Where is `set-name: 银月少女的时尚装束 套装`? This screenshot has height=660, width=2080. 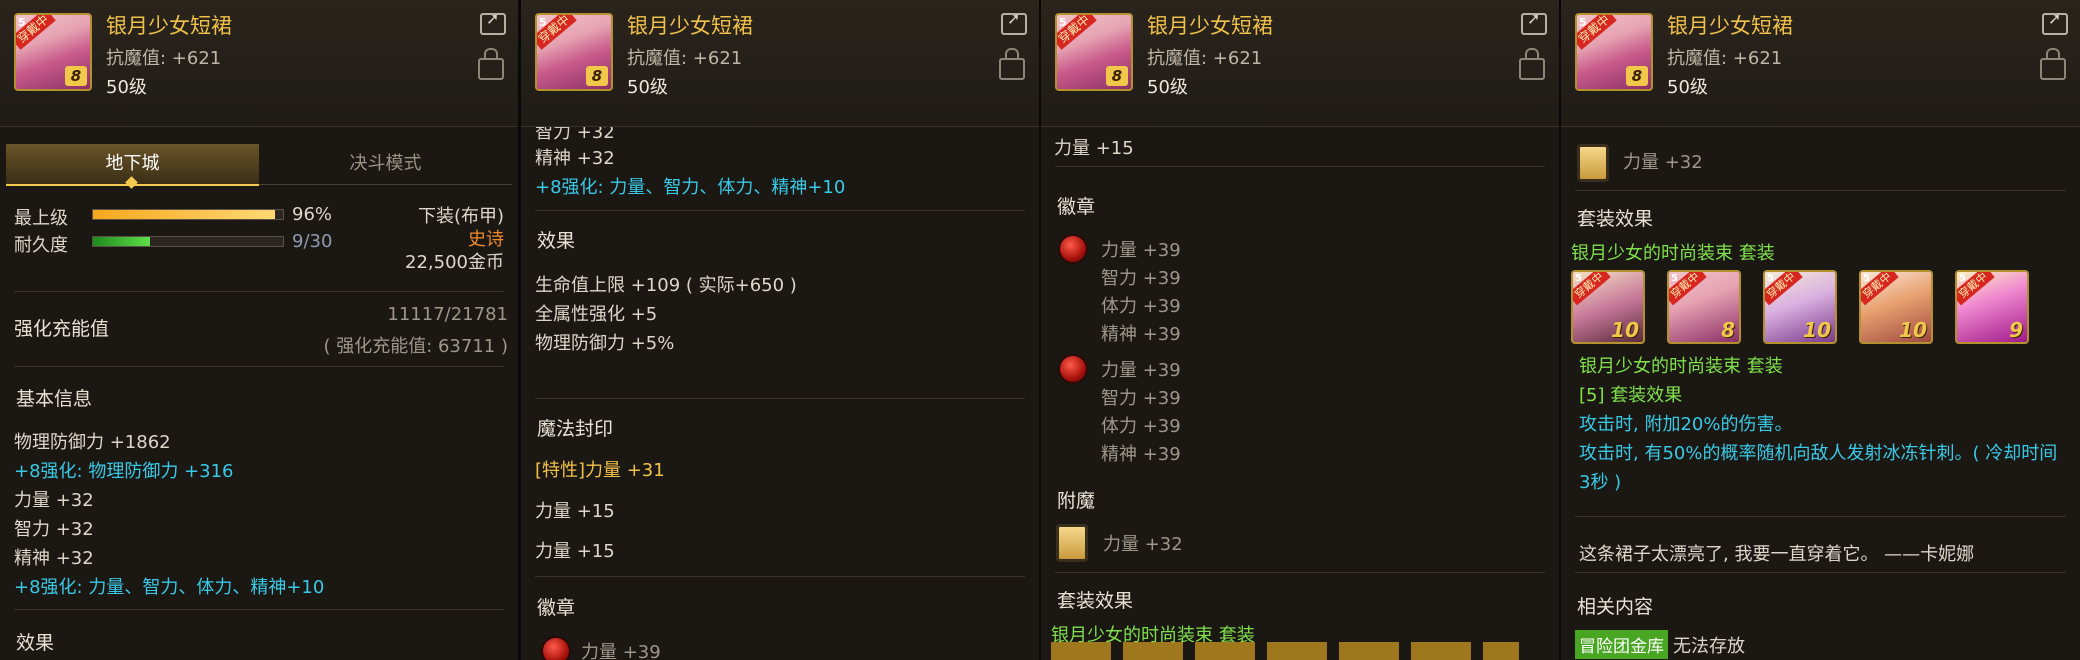 set-name: 银月少女的时尚装束 套装 is located at coordinates (1673, 253).